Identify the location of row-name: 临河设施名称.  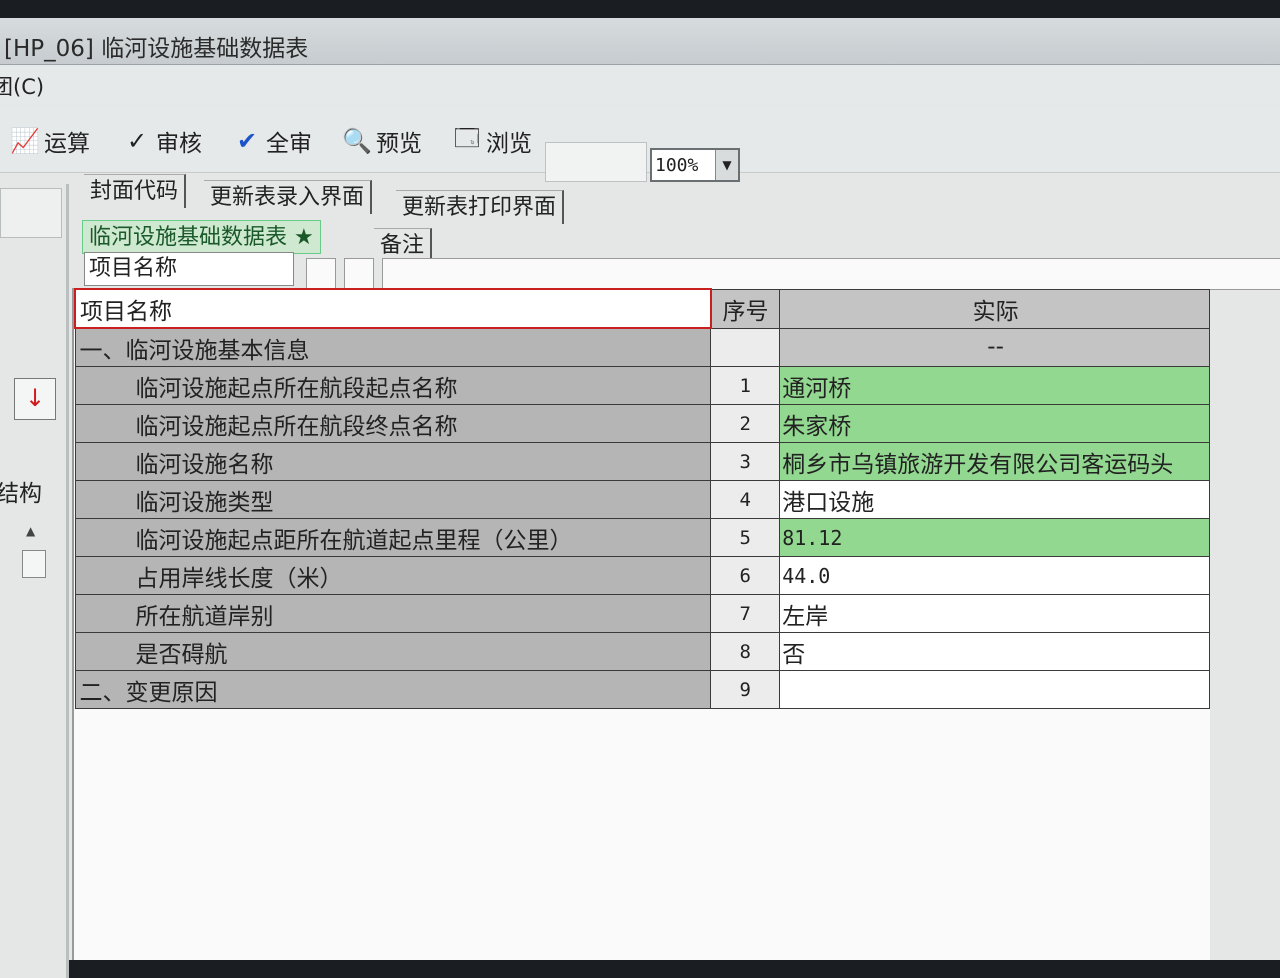
(393, 461).